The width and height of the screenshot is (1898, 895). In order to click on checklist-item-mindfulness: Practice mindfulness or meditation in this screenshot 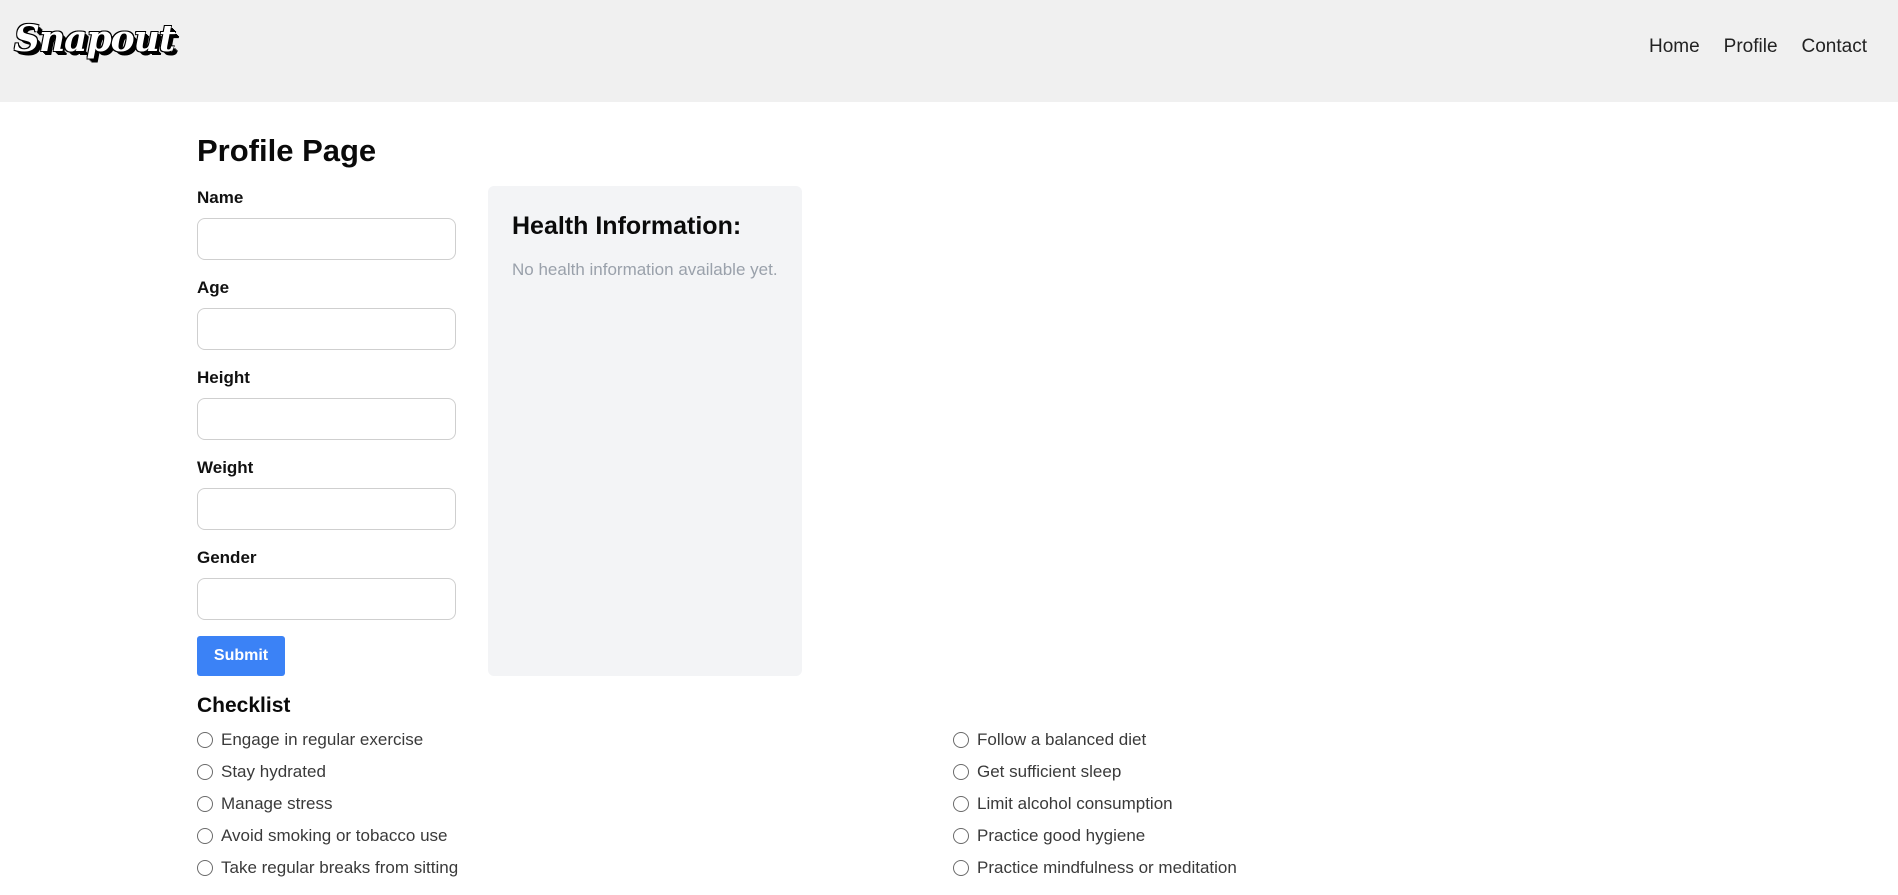, I will do `click(1095, 868)`.